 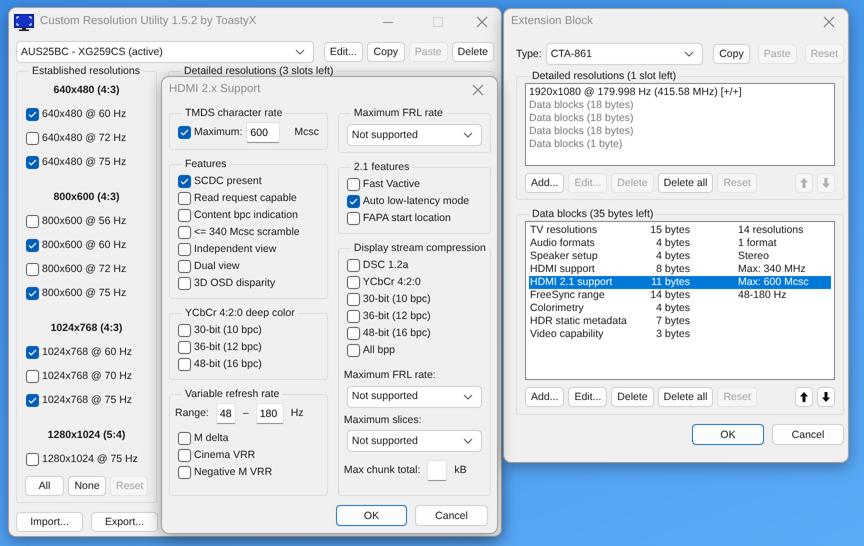 I want to click on list-row: TV resolutions 15 bytes 14 resolutions, so click(x=680, y=230).